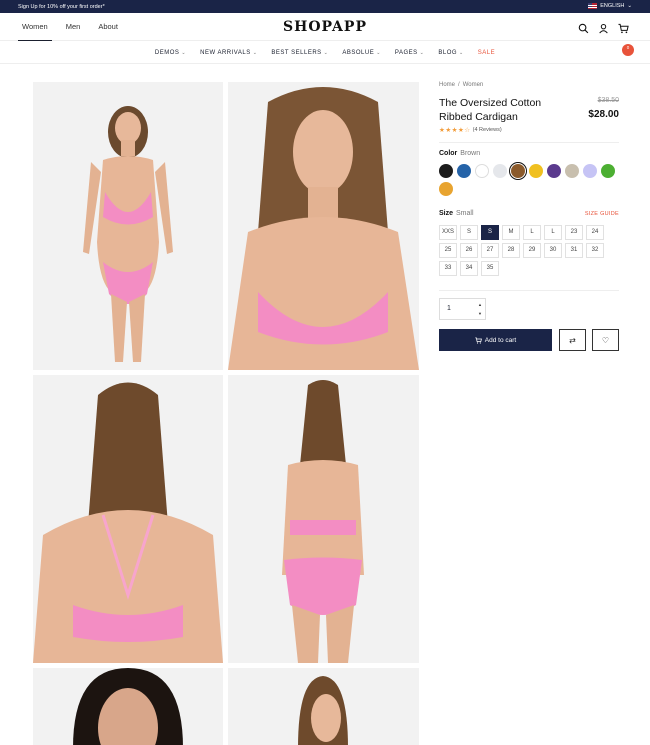 Image resolution: width=650 pixels, height=745 pixels. What do you see at coordinates (473, 85) in the screenshot?
I see `breadcrumb-women: Women` at bounding box center [473, 85].